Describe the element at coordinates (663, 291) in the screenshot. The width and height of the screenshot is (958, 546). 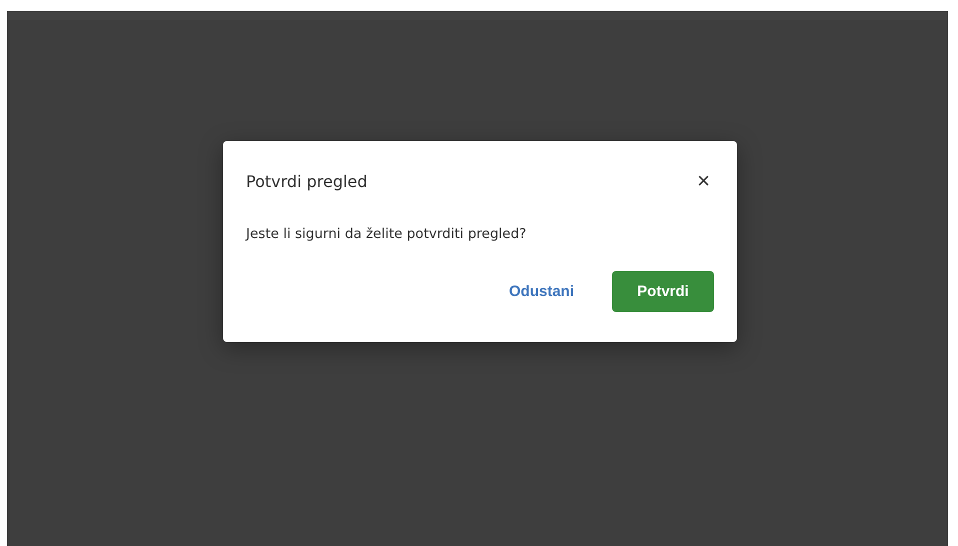
I see `confirm-button: Potvrdi` at that location.